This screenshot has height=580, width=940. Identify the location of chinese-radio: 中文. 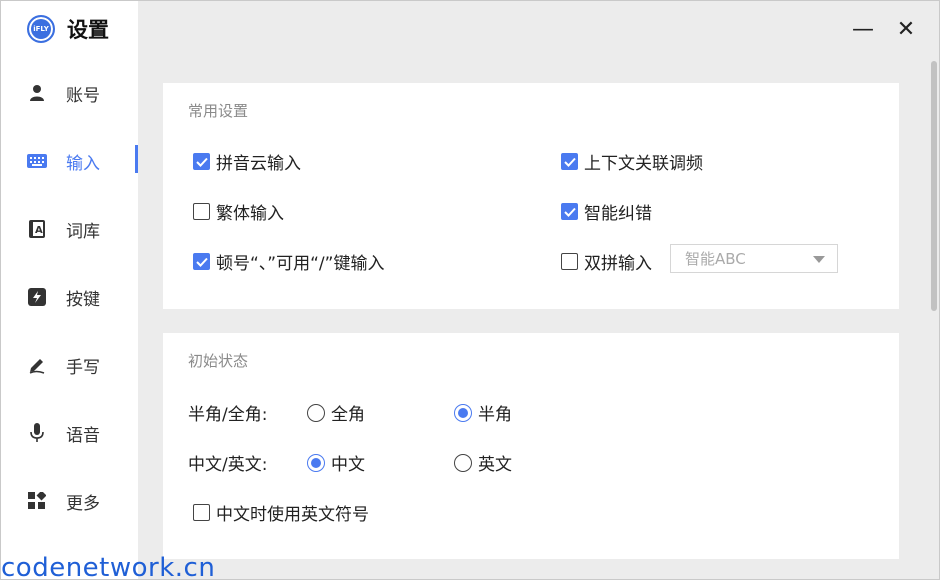
(336, 462).